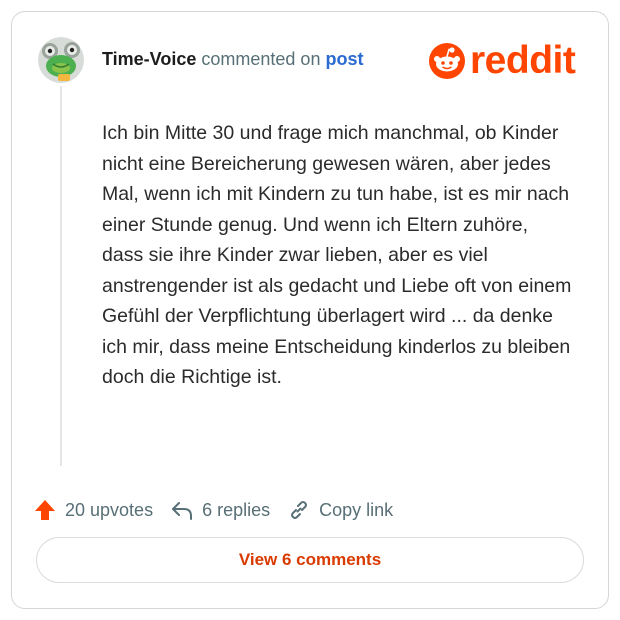 The image size is (620, 620). What do you see at coordinates (45, 510) in the screenshot?
I see `upvote-arrow-icon` at bounding box center [45, 510].